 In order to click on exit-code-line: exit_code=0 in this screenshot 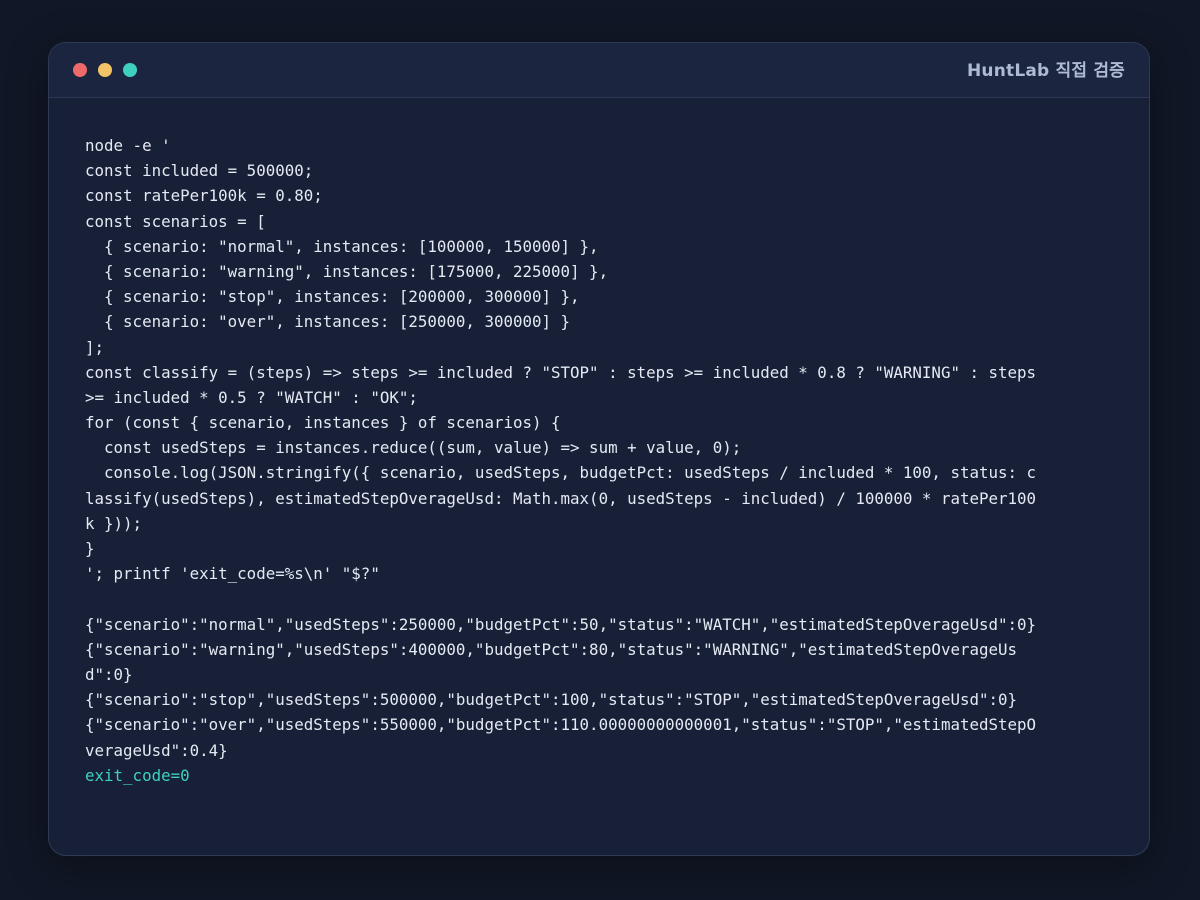, I will do `click(137, 775)`.